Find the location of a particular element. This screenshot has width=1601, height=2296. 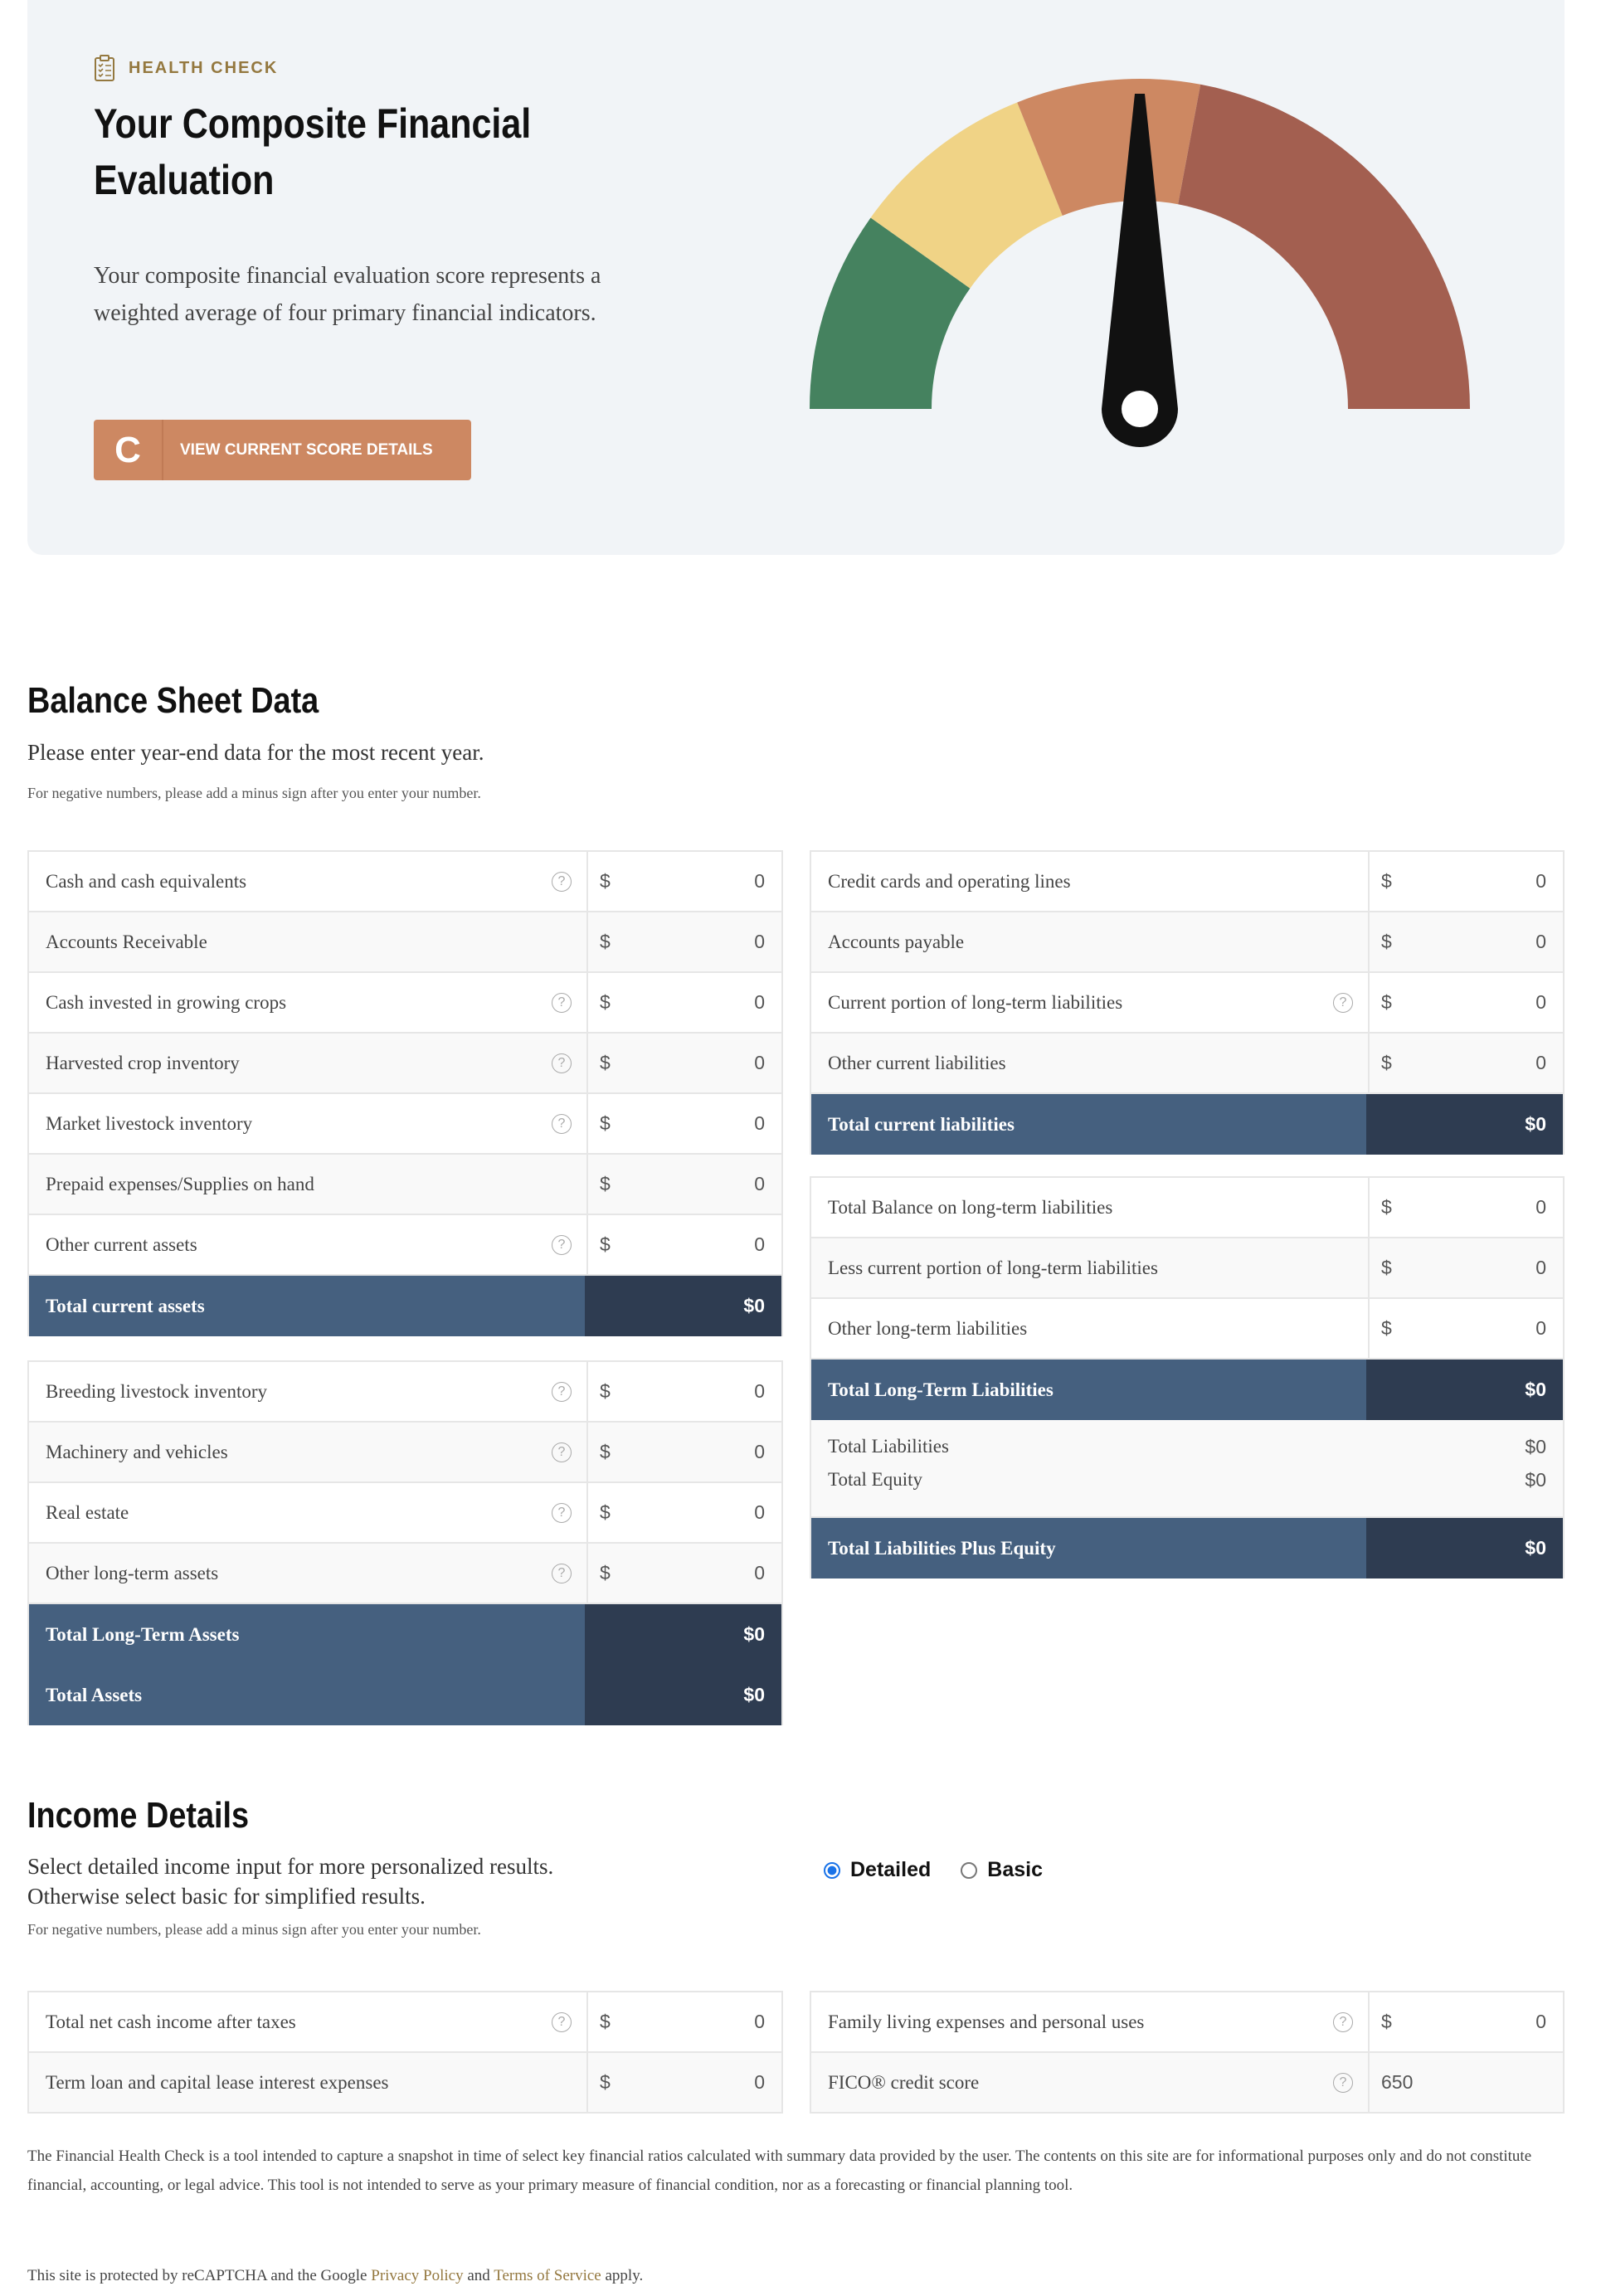

balance-sheet-title: Balance Sheet Data is located at coordinates (173, 701).